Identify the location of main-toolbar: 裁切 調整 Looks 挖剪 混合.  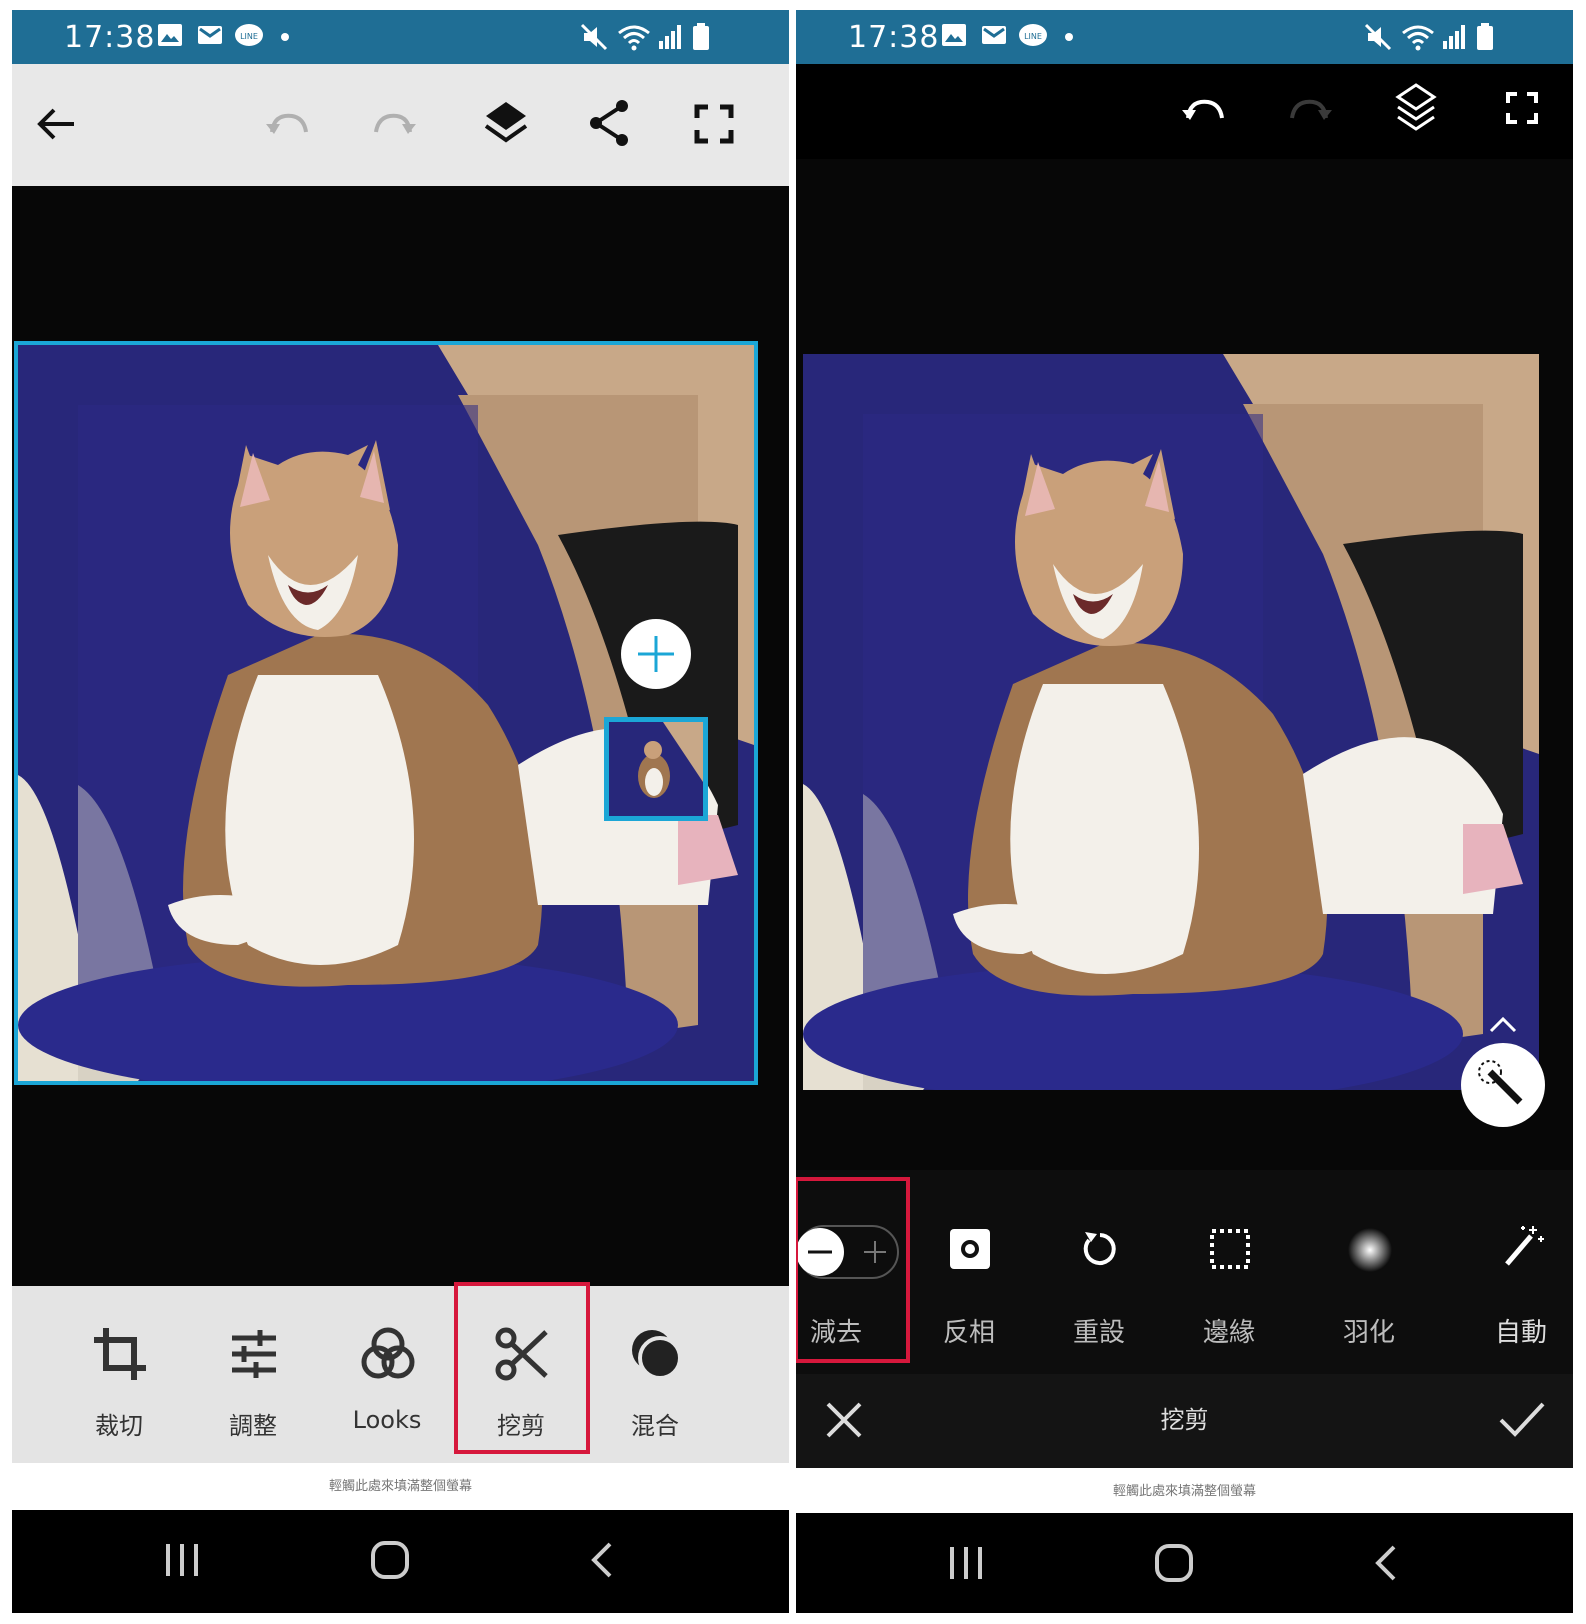
(400, 1374).